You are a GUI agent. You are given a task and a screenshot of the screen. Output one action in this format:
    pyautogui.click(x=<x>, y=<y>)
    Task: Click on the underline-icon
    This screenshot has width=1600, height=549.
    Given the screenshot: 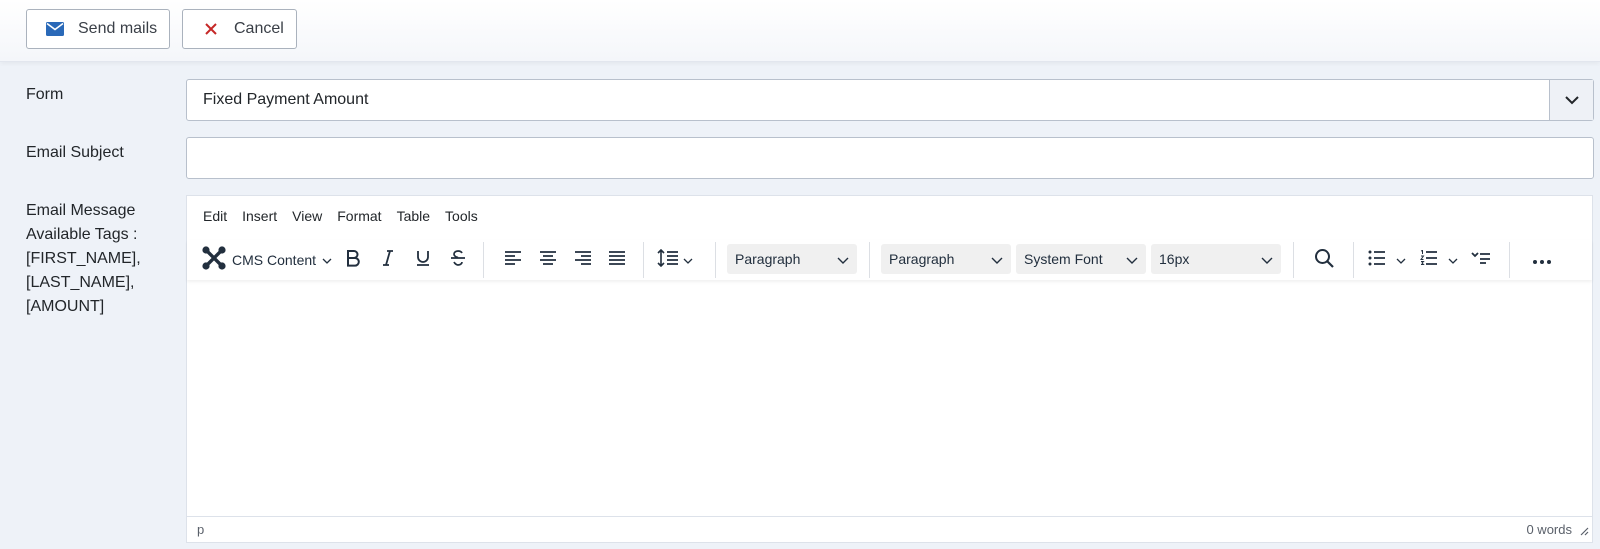 What is the action you would take?
    pyautogui.click(x=423, y=260)
    